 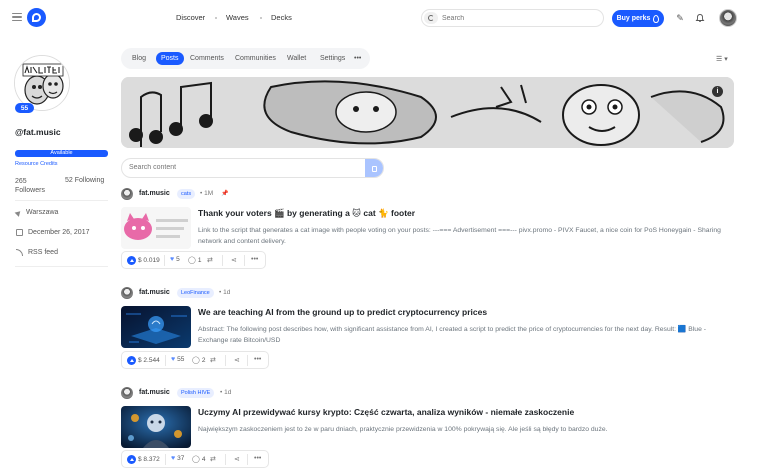 I want to click on location-icon, so click(x=18, y=212).